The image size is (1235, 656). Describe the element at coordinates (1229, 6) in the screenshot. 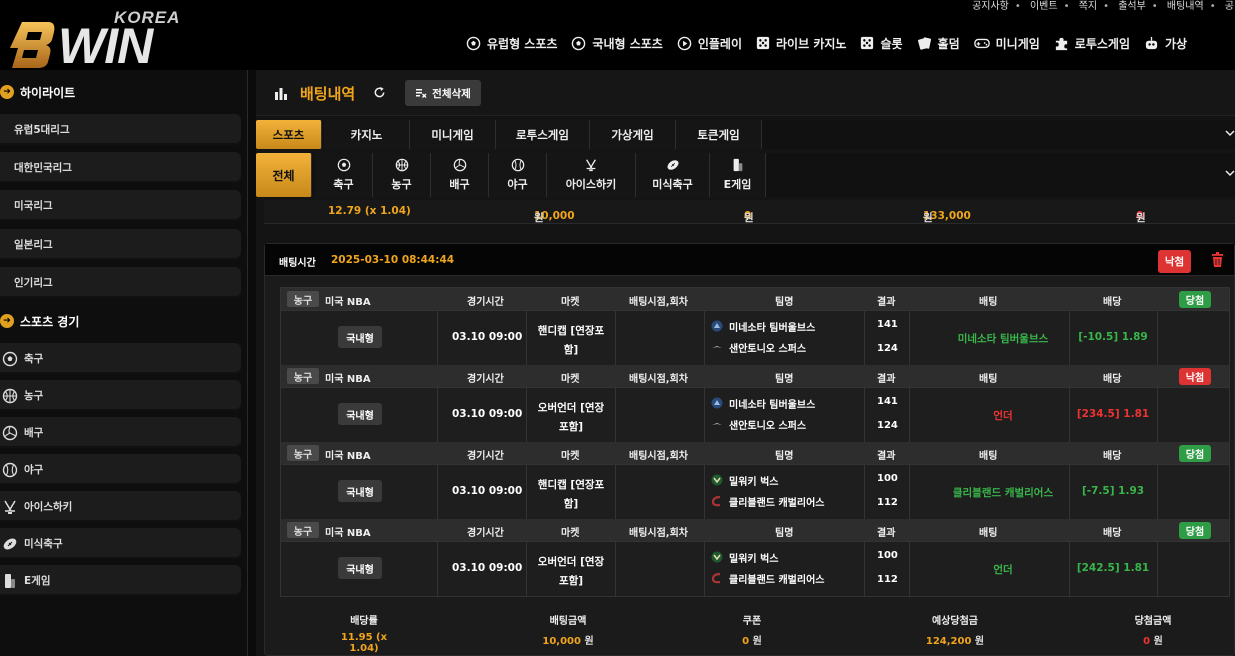

I see `toplink-more: 공` at that location.